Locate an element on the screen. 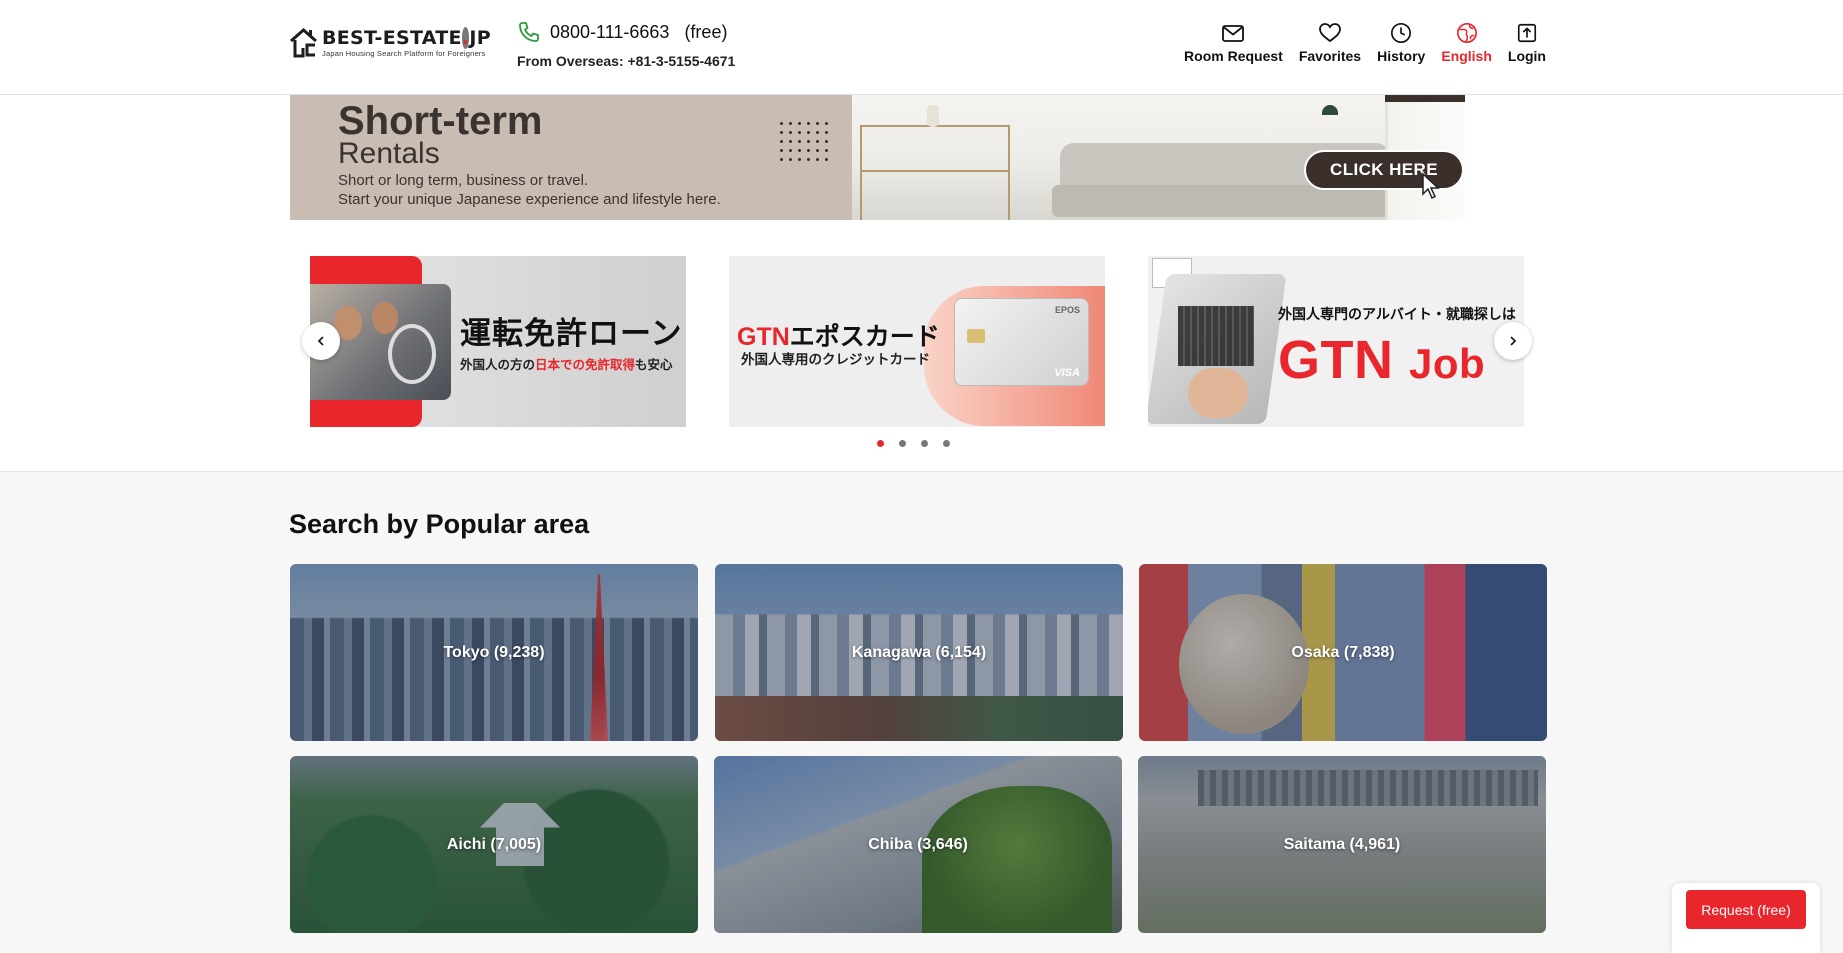  carousel-next-button is located at coordinates (1513, 341).